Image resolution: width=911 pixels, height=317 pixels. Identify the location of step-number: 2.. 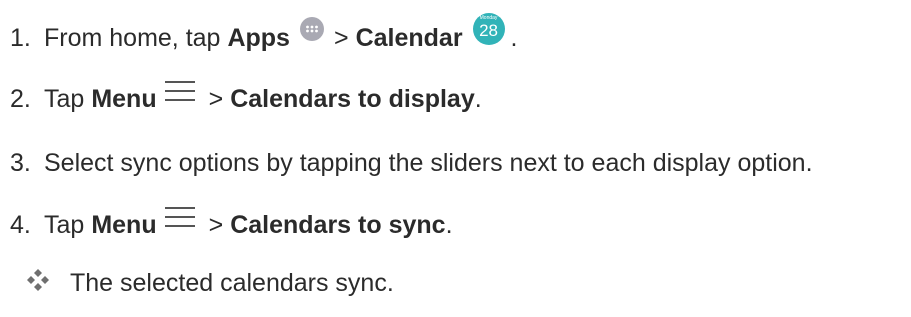
(20, 99).